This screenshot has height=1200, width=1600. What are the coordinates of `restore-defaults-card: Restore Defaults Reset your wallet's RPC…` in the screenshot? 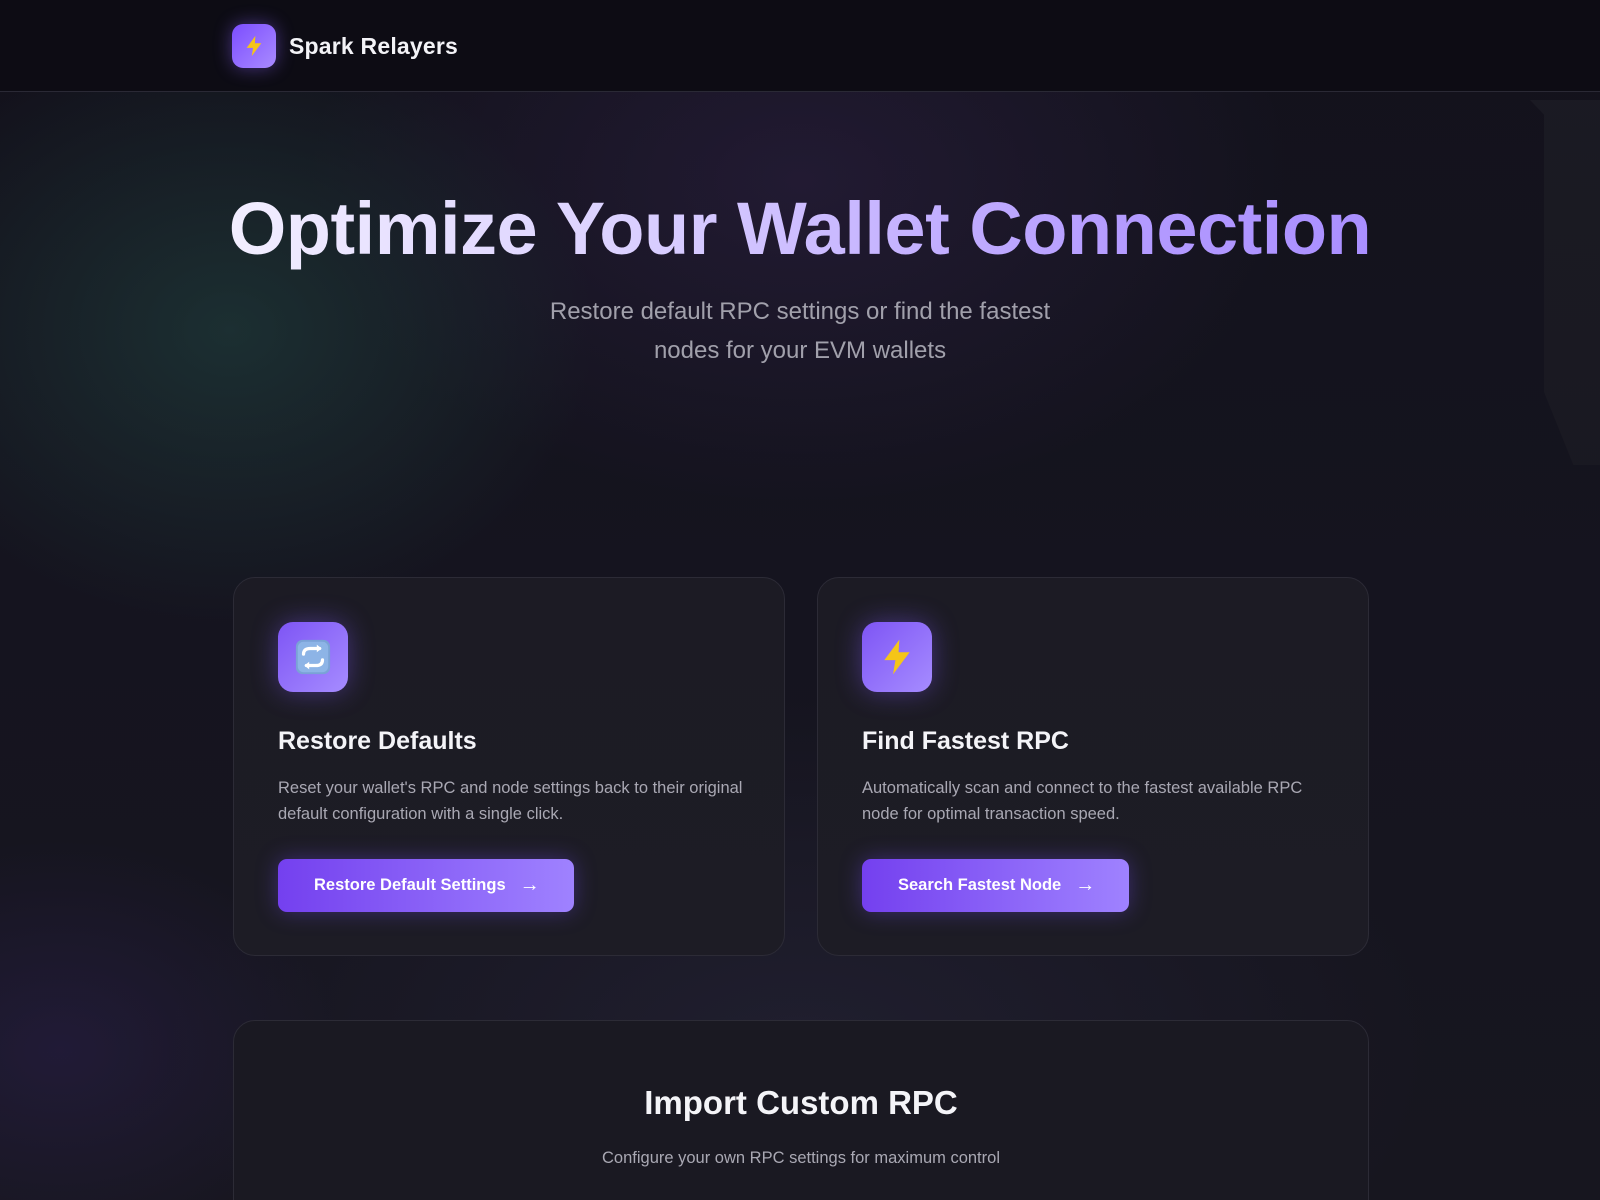 It's located at (509, 766).